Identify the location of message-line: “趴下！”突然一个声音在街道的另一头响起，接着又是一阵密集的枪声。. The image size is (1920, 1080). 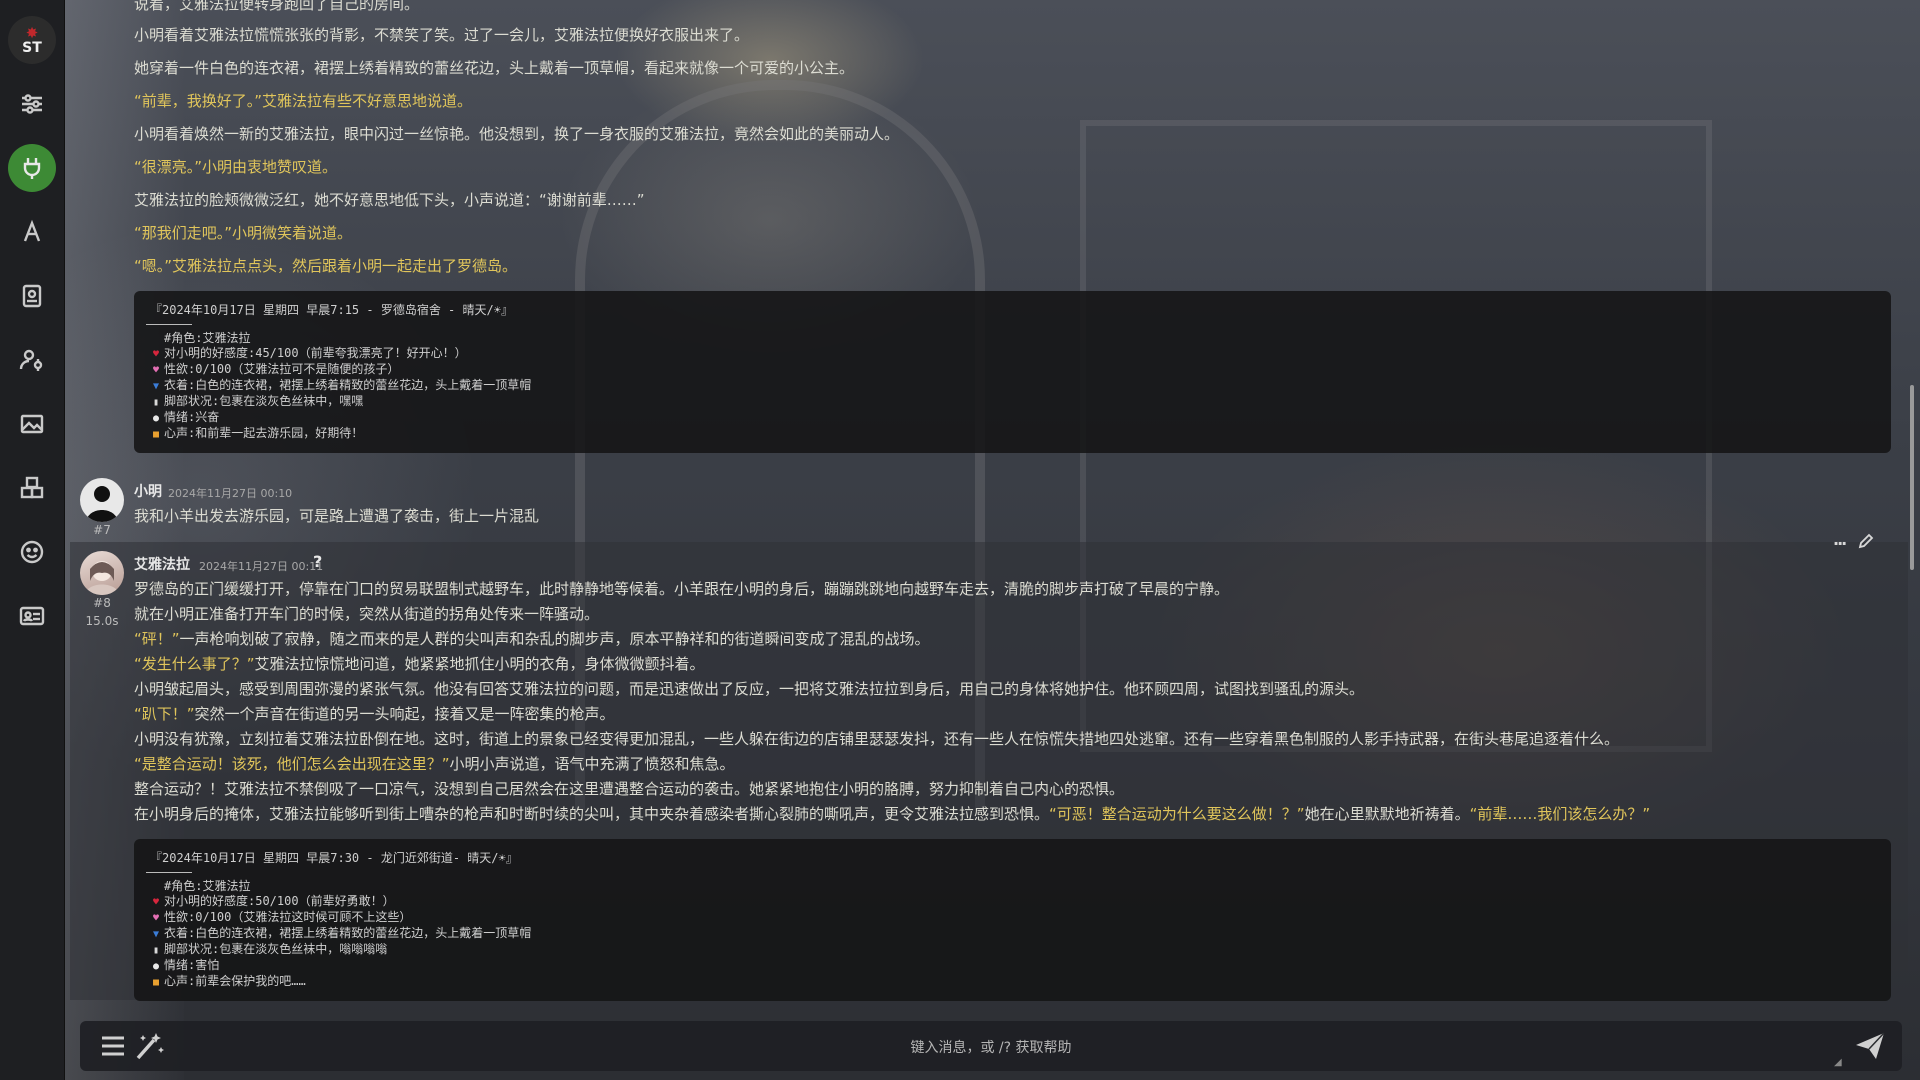
(374, 714).